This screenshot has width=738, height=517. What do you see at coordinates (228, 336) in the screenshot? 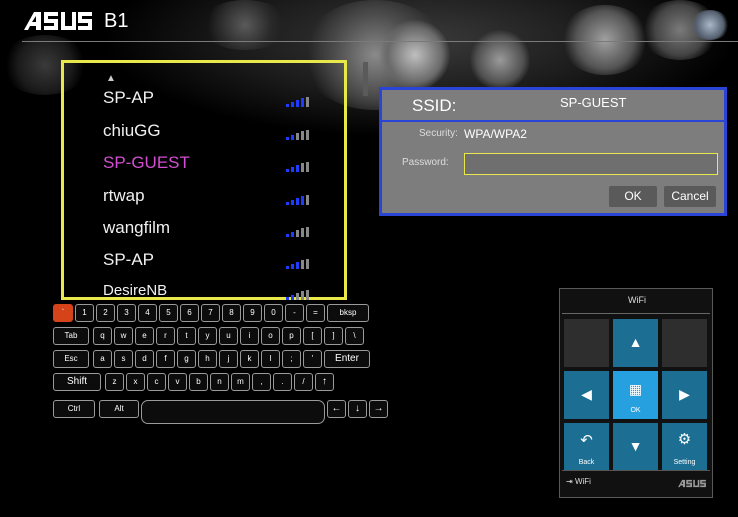
I see `key-u: u` at bounding box center [228, 336].